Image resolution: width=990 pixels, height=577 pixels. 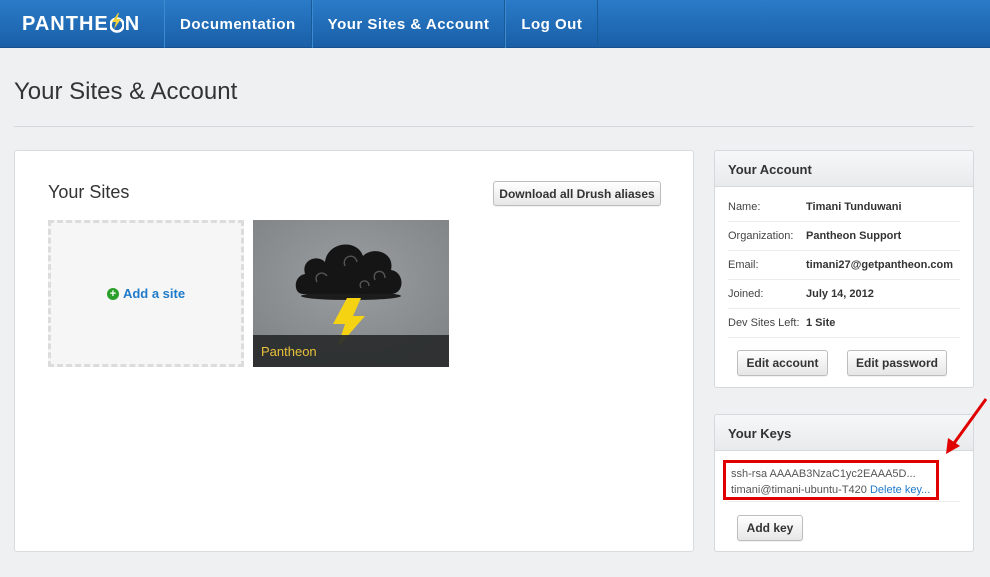 What do you see at coordinates (782, 363) in the screenshot?
I see `edit-account-button: Edit account` at bounding box center [782, 363].